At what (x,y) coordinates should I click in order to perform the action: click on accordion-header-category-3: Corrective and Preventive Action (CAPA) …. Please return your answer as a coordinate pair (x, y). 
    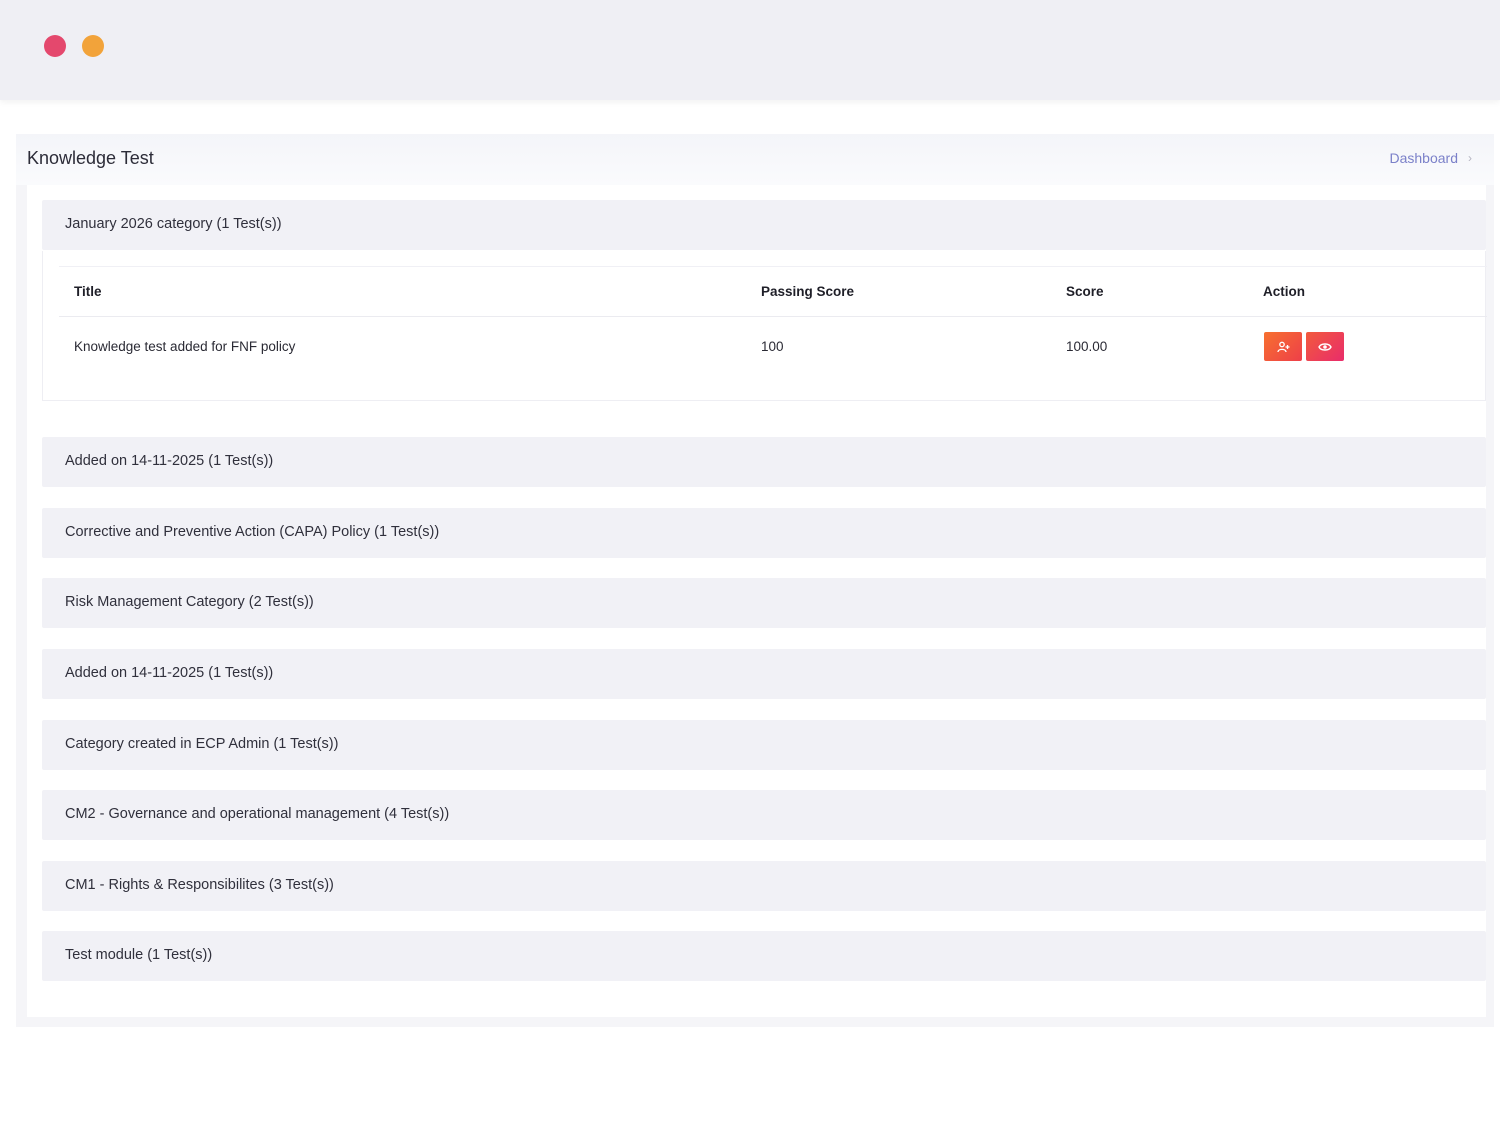
    Looking at the image, I should click on (764, 533).